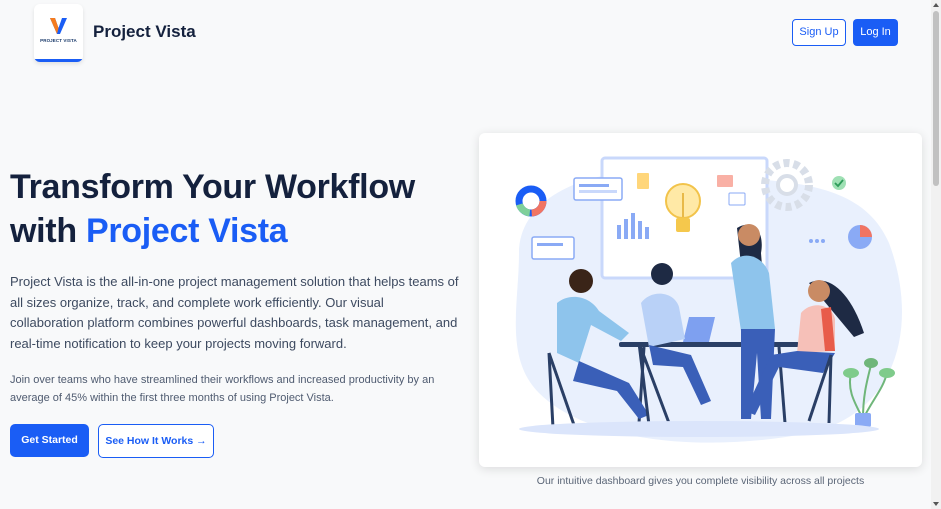 This screenshot has width=941, height=509. Describe the element at coordinates (49, 440) in the screenshot. I see `get-started-button: Get Started` at that location.